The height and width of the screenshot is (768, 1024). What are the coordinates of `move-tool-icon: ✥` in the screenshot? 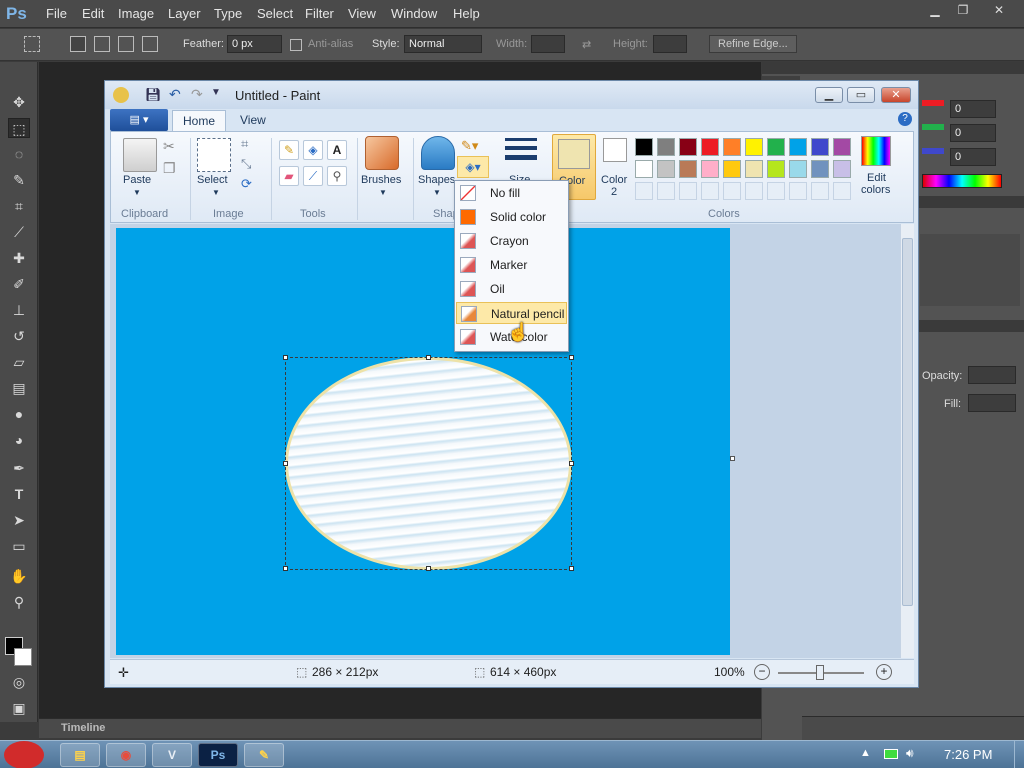 It's located at (19, 102).